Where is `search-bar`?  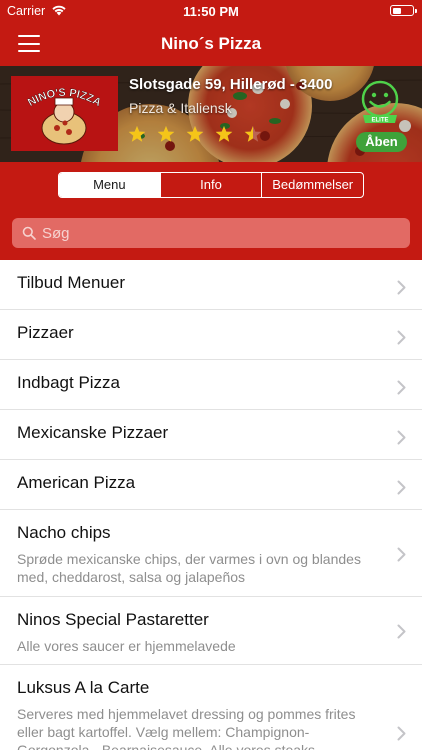 search-bar is located at coordinates (211, 233).